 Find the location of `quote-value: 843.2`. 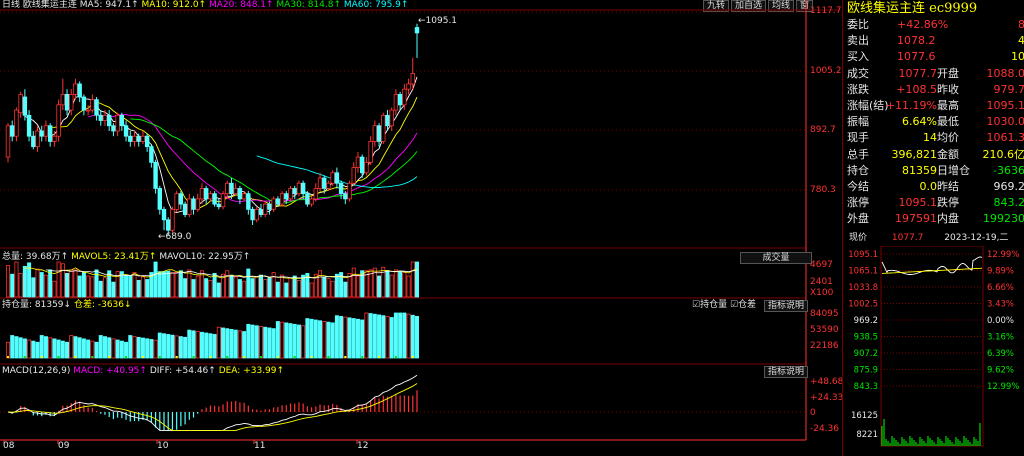

quote-value: 843.2 is located at coordinates (1008, 203).